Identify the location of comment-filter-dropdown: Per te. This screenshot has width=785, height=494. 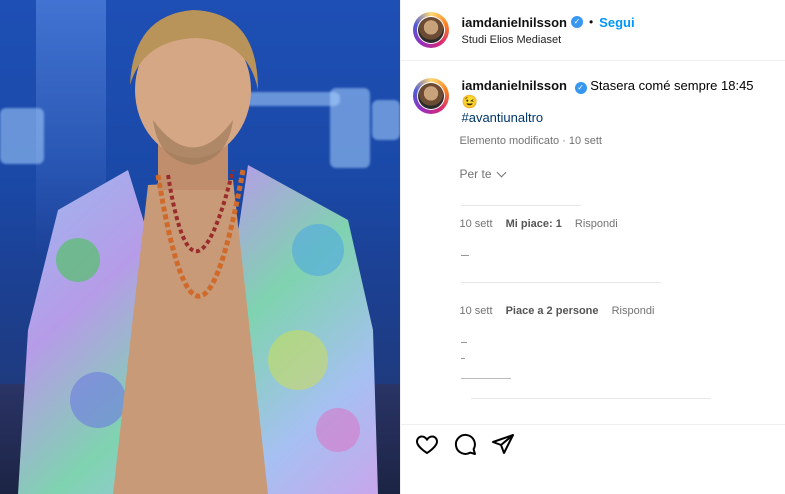
(482, 174).